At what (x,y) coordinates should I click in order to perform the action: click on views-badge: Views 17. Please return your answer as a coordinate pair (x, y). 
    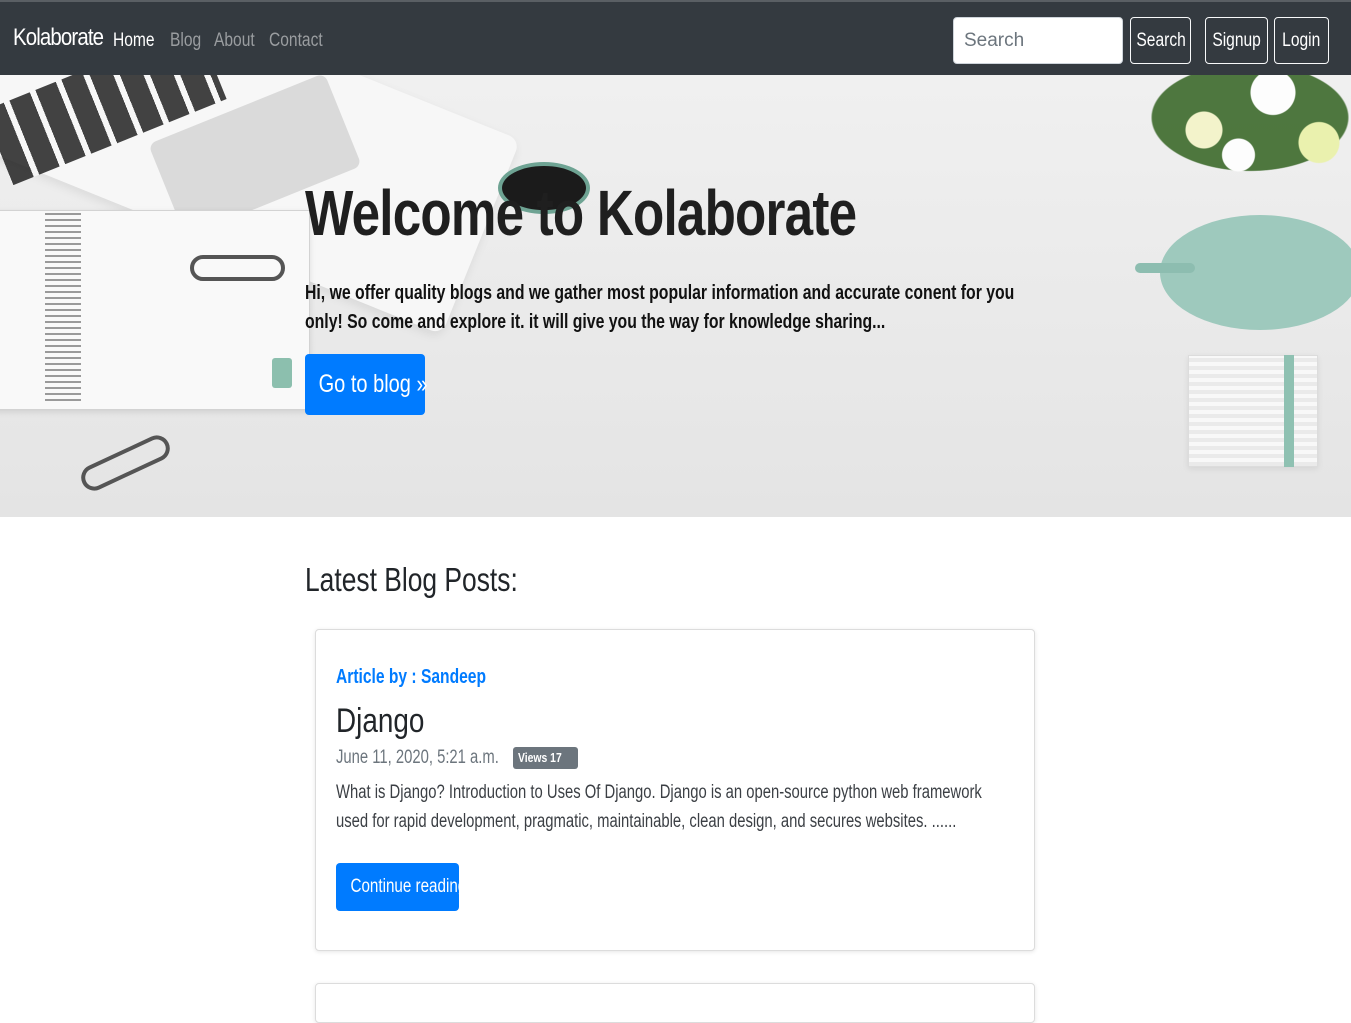
    Looking at the image, I should click on (545, 758).